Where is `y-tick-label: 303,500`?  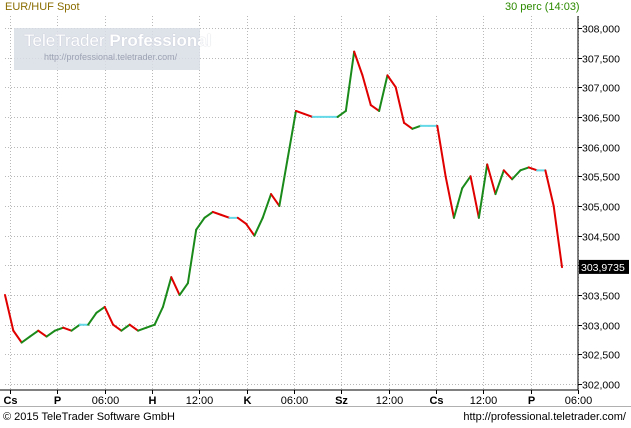 y-tick-label: 303,500 is located at coordinates (601, 297).